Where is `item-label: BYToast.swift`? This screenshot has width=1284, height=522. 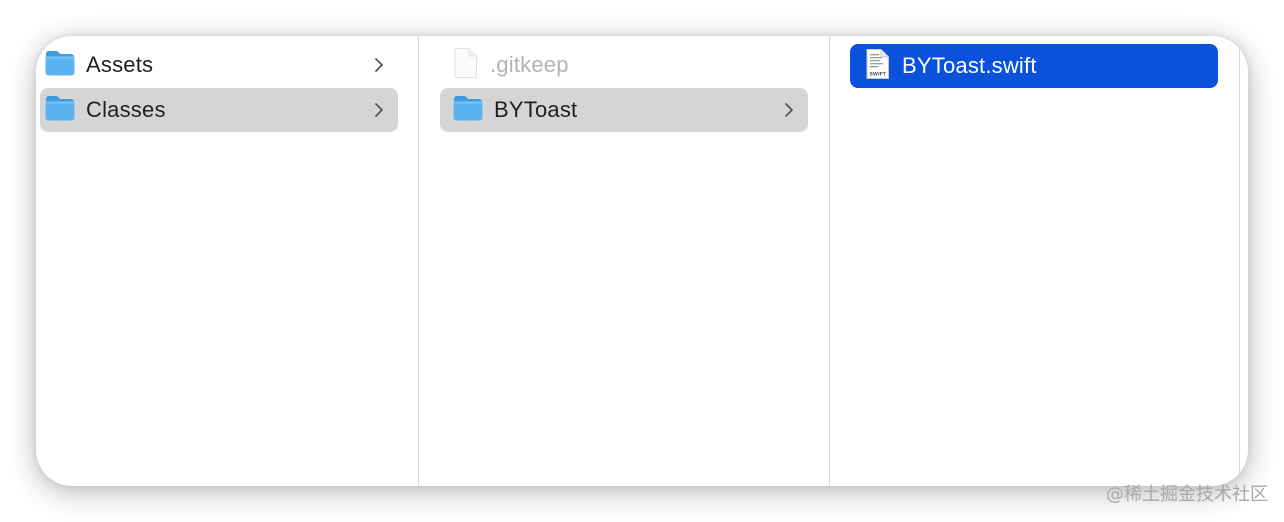 item-label: BYToast.swift is located at coordinates (969, 65).